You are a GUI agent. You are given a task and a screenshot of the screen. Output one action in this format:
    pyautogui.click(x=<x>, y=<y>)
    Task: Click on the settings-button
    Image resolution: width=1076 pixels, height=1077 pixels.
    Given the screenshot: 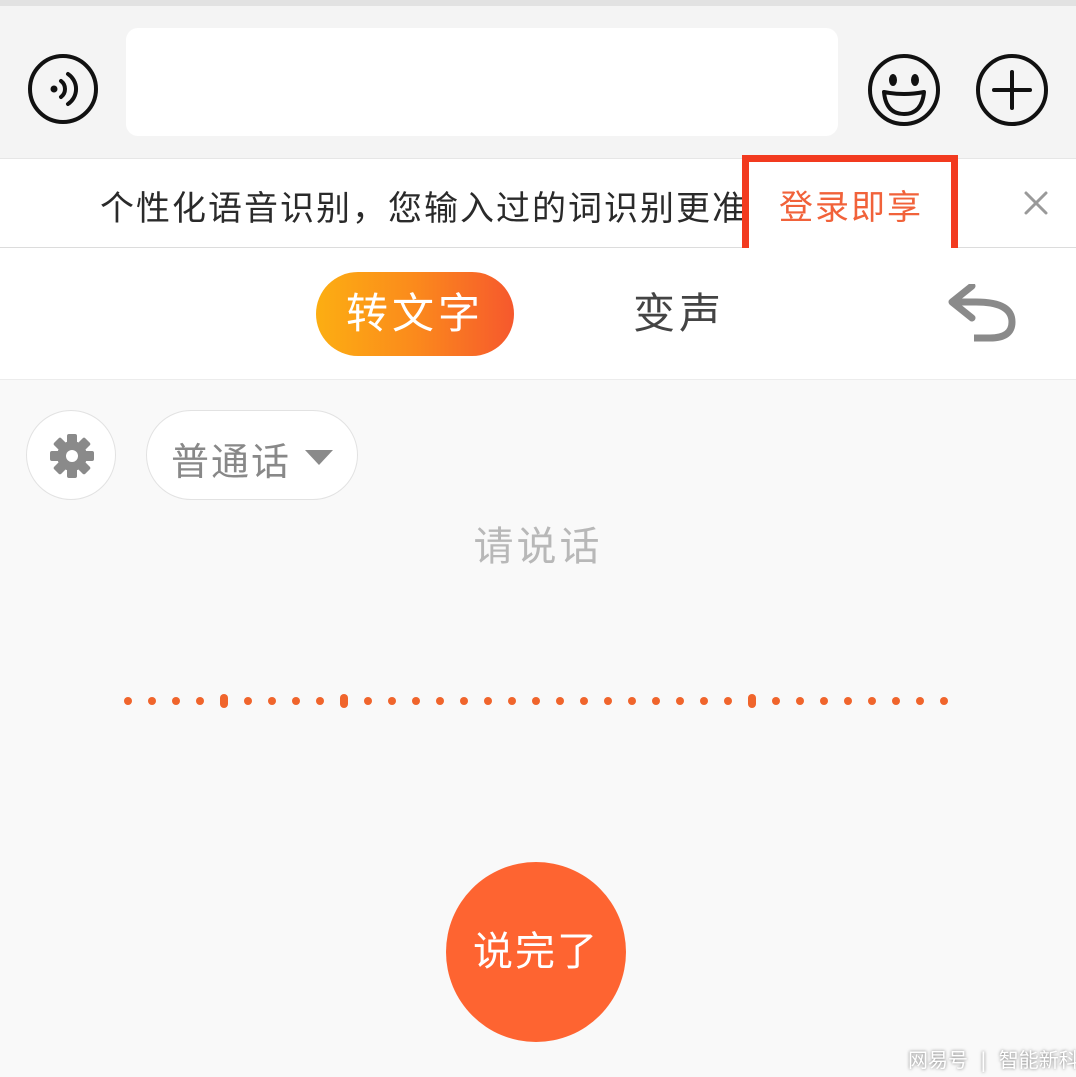 What is the action you would take?
    pyautogui.click(x=71, y=455)
    